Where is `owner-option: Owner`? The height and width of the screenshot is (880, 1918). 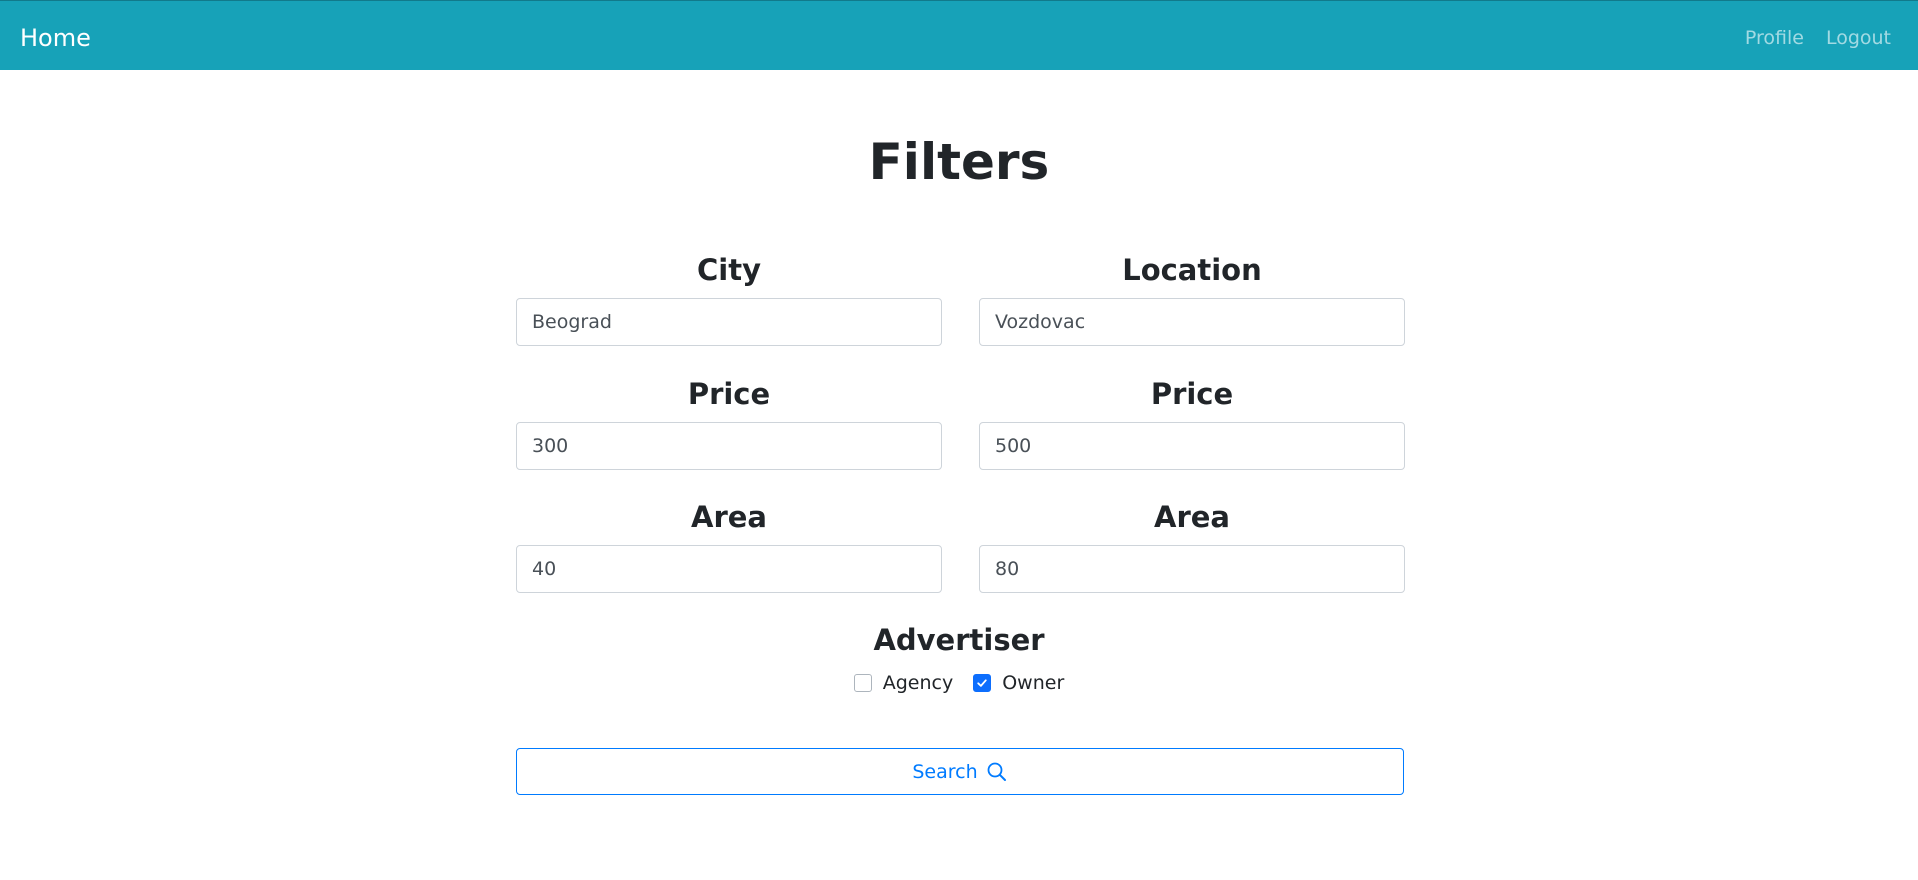
owner-option: Owner is located at coordinates (1018, 683).